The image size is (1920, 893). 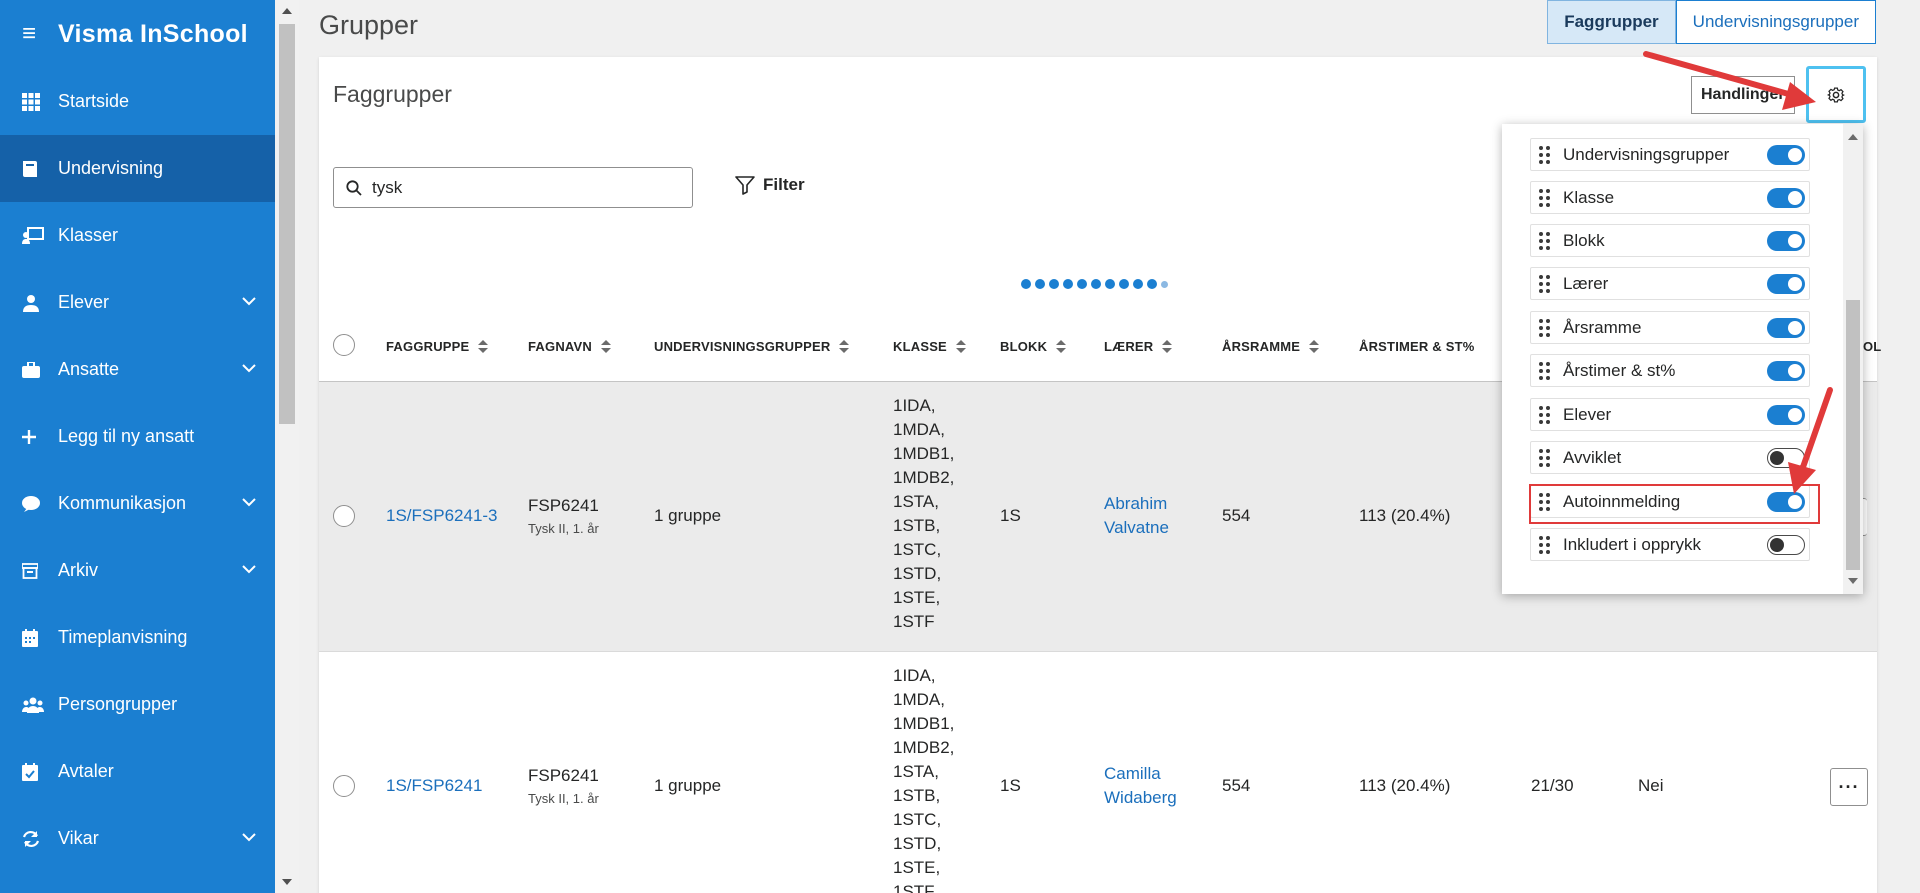 I want to click on sidebar-item-kommunikasjon: Kommunikasjon, so click(x=137, y=503).